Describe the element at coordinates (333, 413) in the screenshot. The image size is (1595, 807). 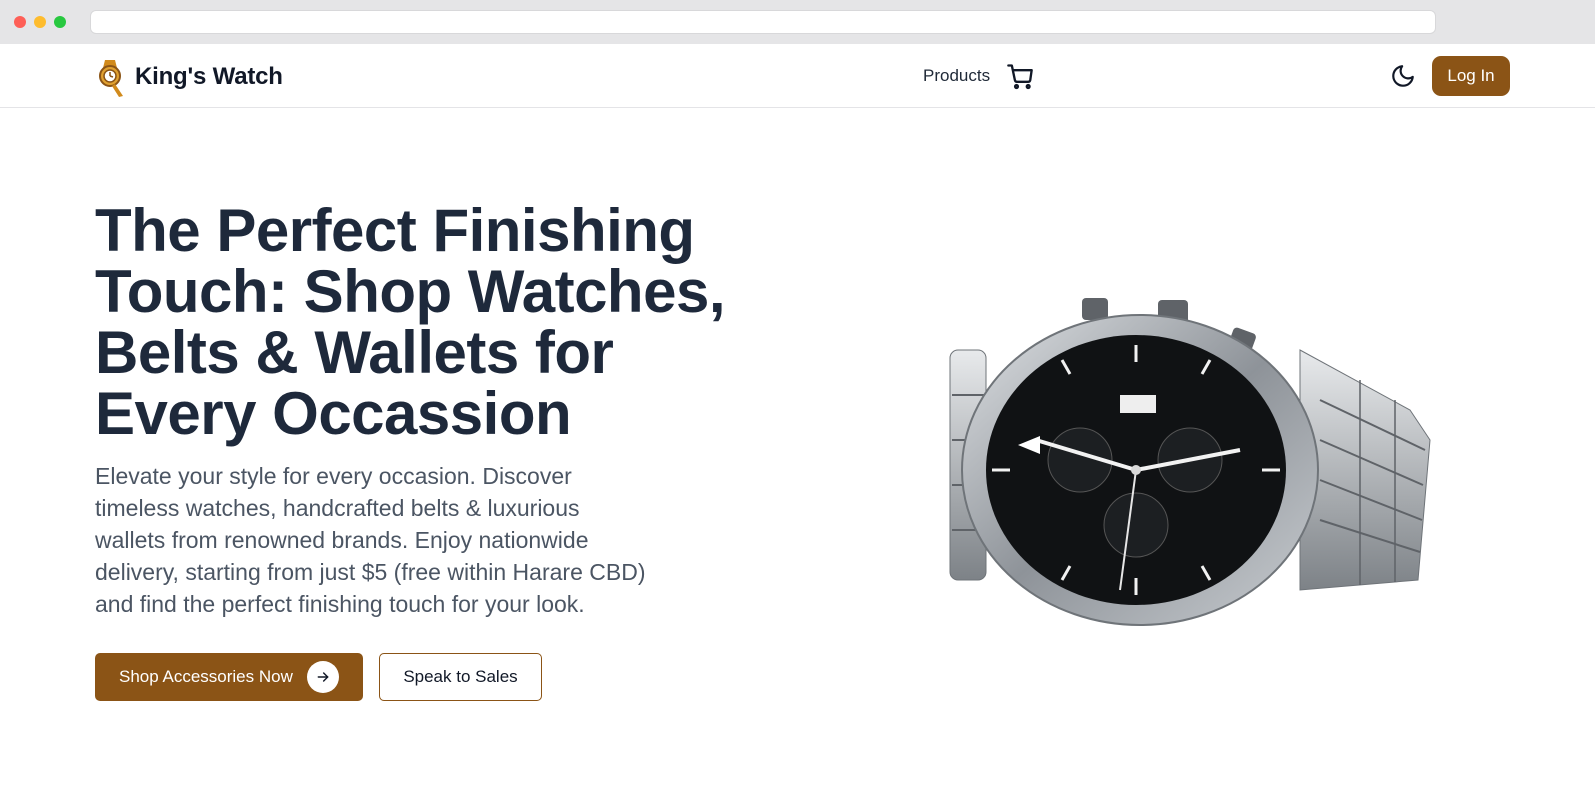
I see `headline-line: Every Occassion` at that location.